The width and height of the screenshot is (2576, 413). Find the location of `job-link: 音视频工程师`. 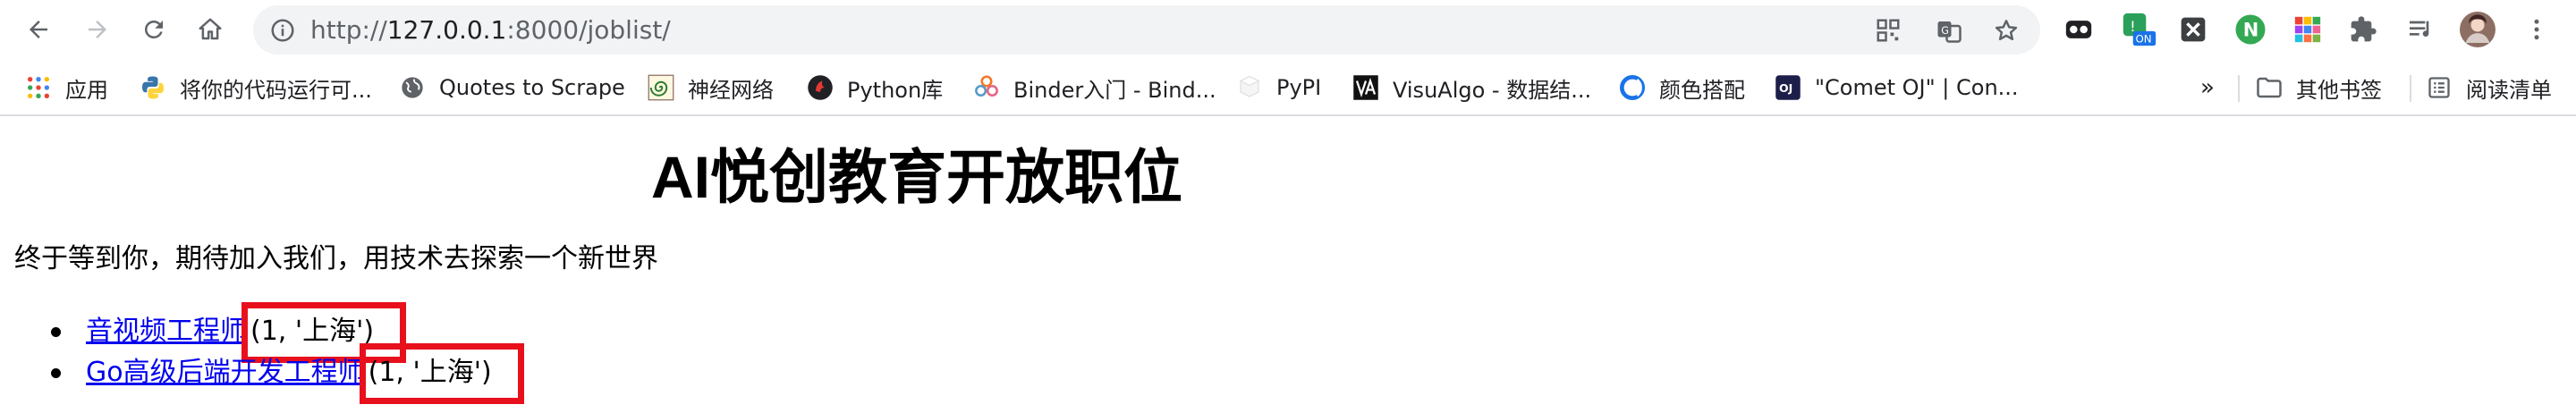

job-link: 音视频工程师 is located at coordinates (166, 331).